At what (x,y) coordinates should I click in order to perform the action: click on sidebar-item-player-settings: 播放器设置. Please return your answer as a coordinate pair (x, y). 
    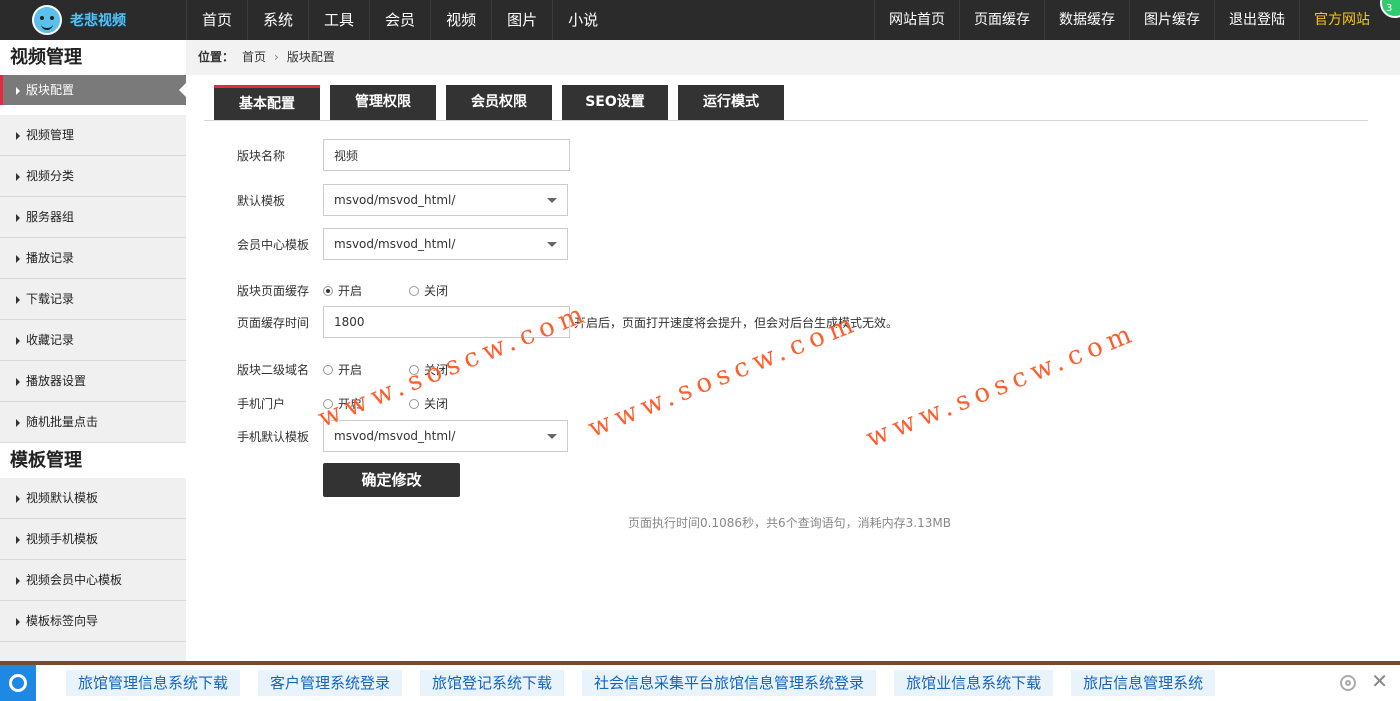
    Looking at the image, I should click on (93, 381).